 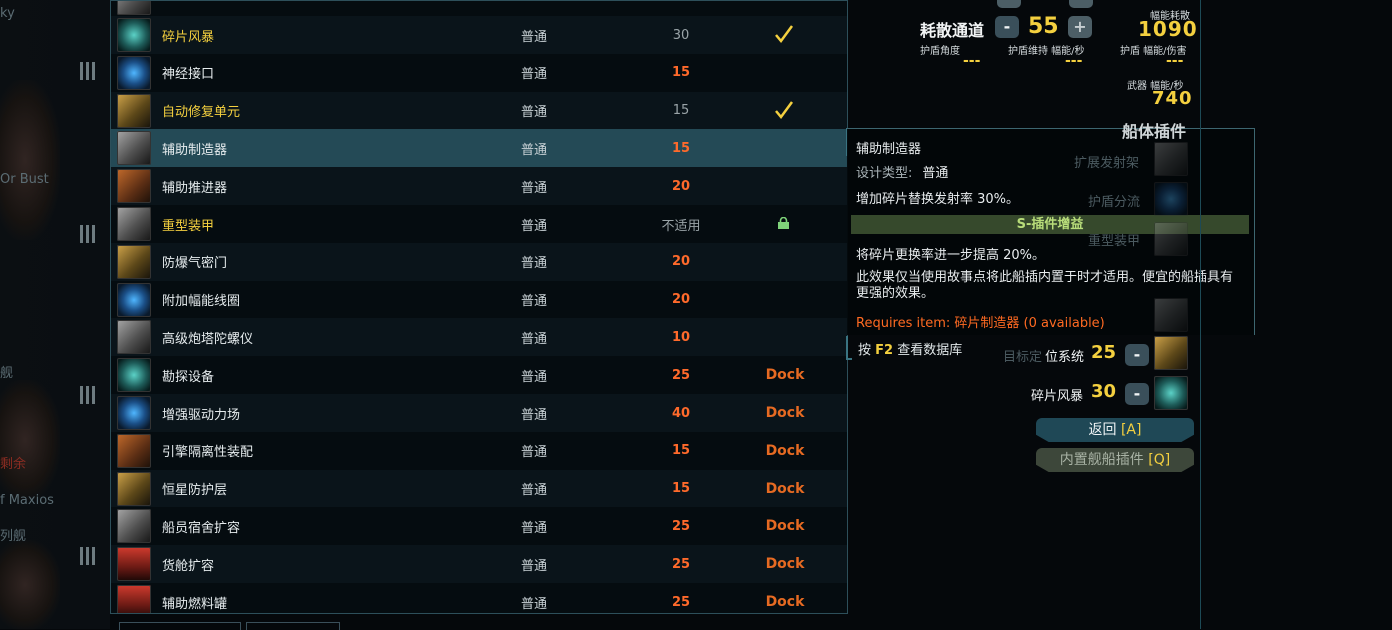 What do you see at coordinates (884, 173) in the screenshot?
I see `design-type-label: 设计类型:` at bounding box center [884, 173].